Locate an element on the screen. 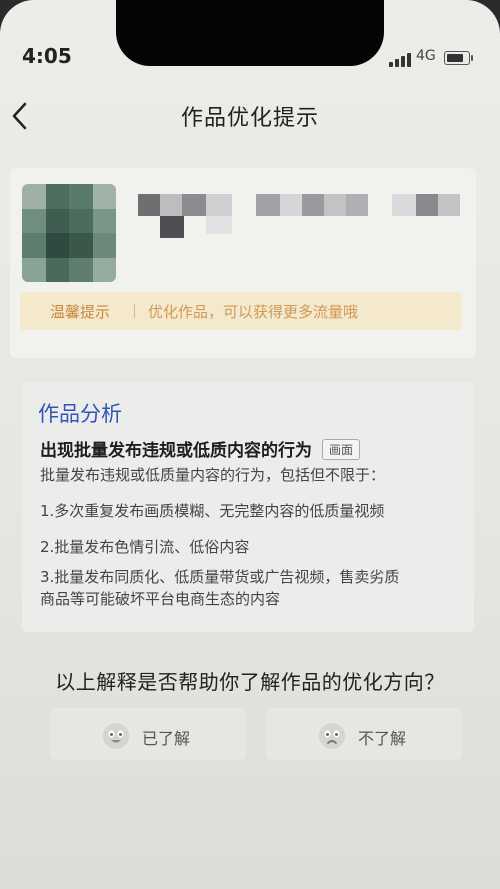 The height and width of the screenshot is (889, 500). issue-header: 出现批量发布违规或低质内容的行为 画面 is located at coordinates (200, 449).